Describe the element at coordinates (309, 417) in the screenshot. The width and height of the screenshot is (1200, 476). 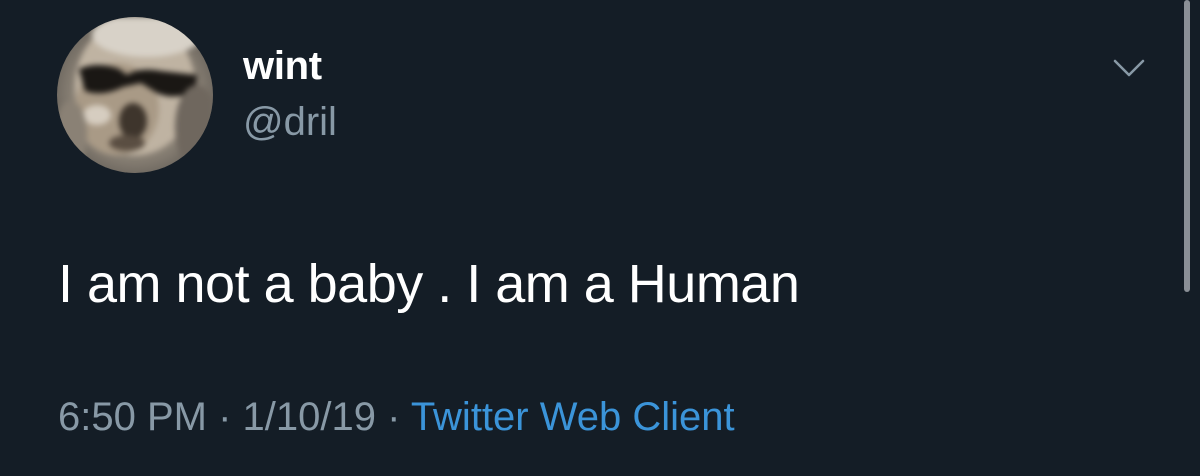
I see `tweet-date: 1/10/19` at that location.